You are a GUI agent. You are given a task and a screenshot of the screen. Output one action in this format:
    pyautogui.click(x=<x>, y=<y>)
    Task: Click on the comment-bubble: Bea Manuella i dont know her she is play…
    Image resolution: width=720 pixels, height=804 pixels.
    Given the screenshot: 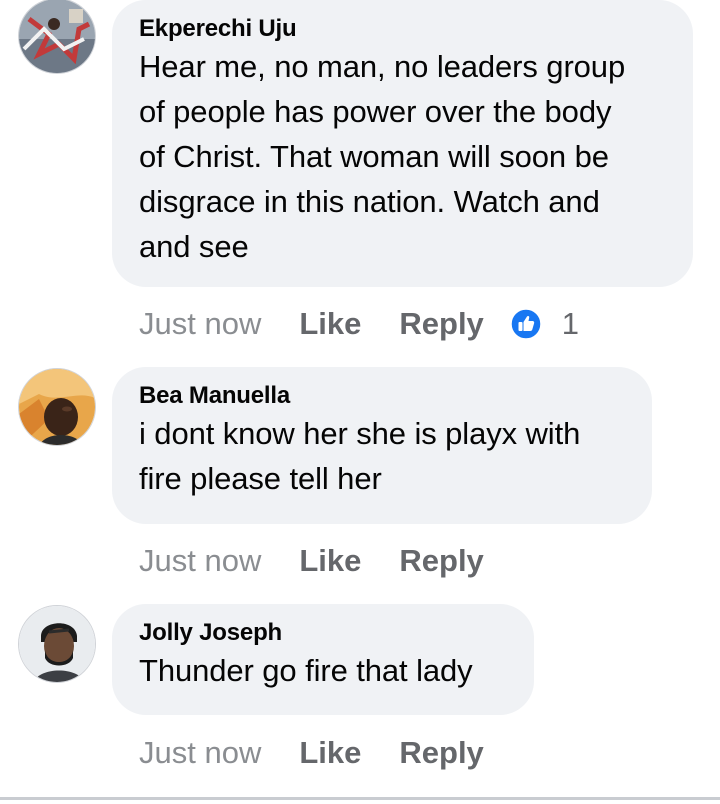 What is the action you would take?
    pyautogui.click(x=382, y=445)
    